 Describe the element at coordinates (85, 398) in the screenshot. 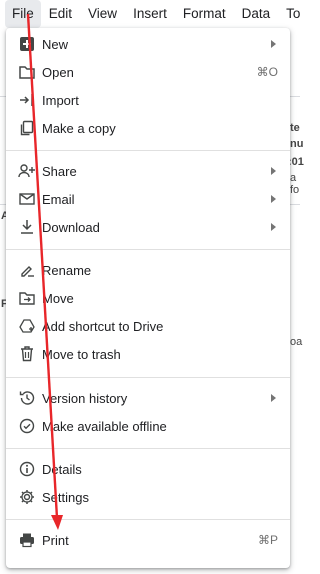

I see `menu-item-label: Version history` at that location.